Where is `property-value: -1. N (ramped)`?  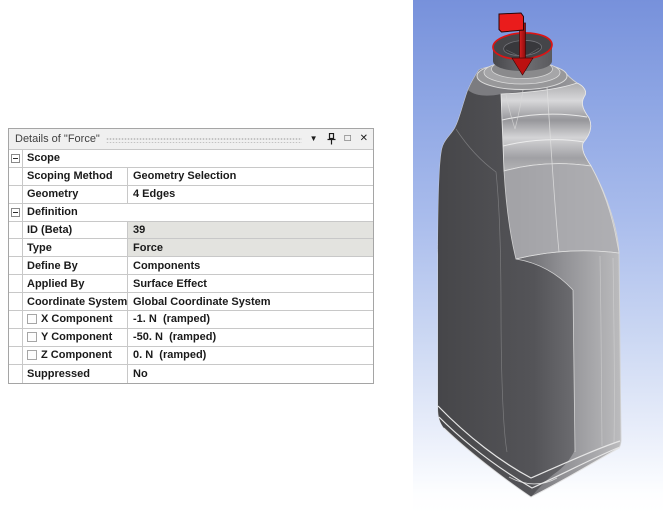
property-value: -1. N (ramped) is located at coordinates (250, 319).